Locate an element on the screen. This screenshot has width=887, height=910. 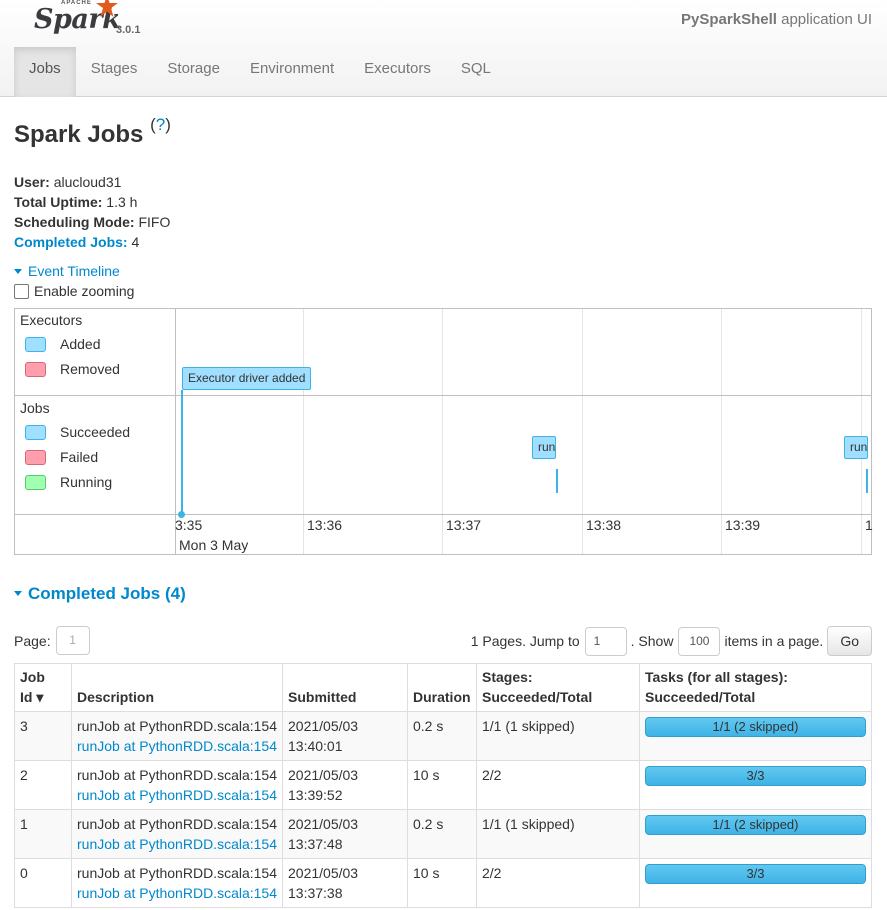
tasks-progress-bar: 3/3 is located at coordinates (755, 874).